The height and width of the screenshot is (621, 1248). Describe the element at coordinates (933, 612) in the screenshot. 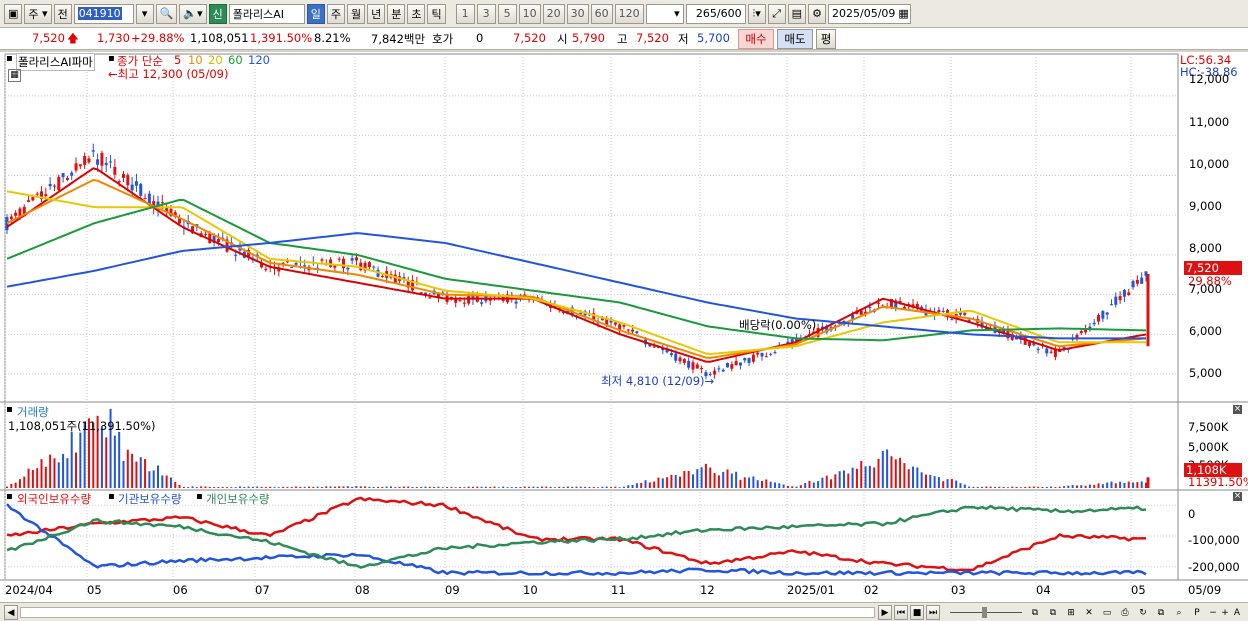

I see `last-page-icon: ⏭` at that location.